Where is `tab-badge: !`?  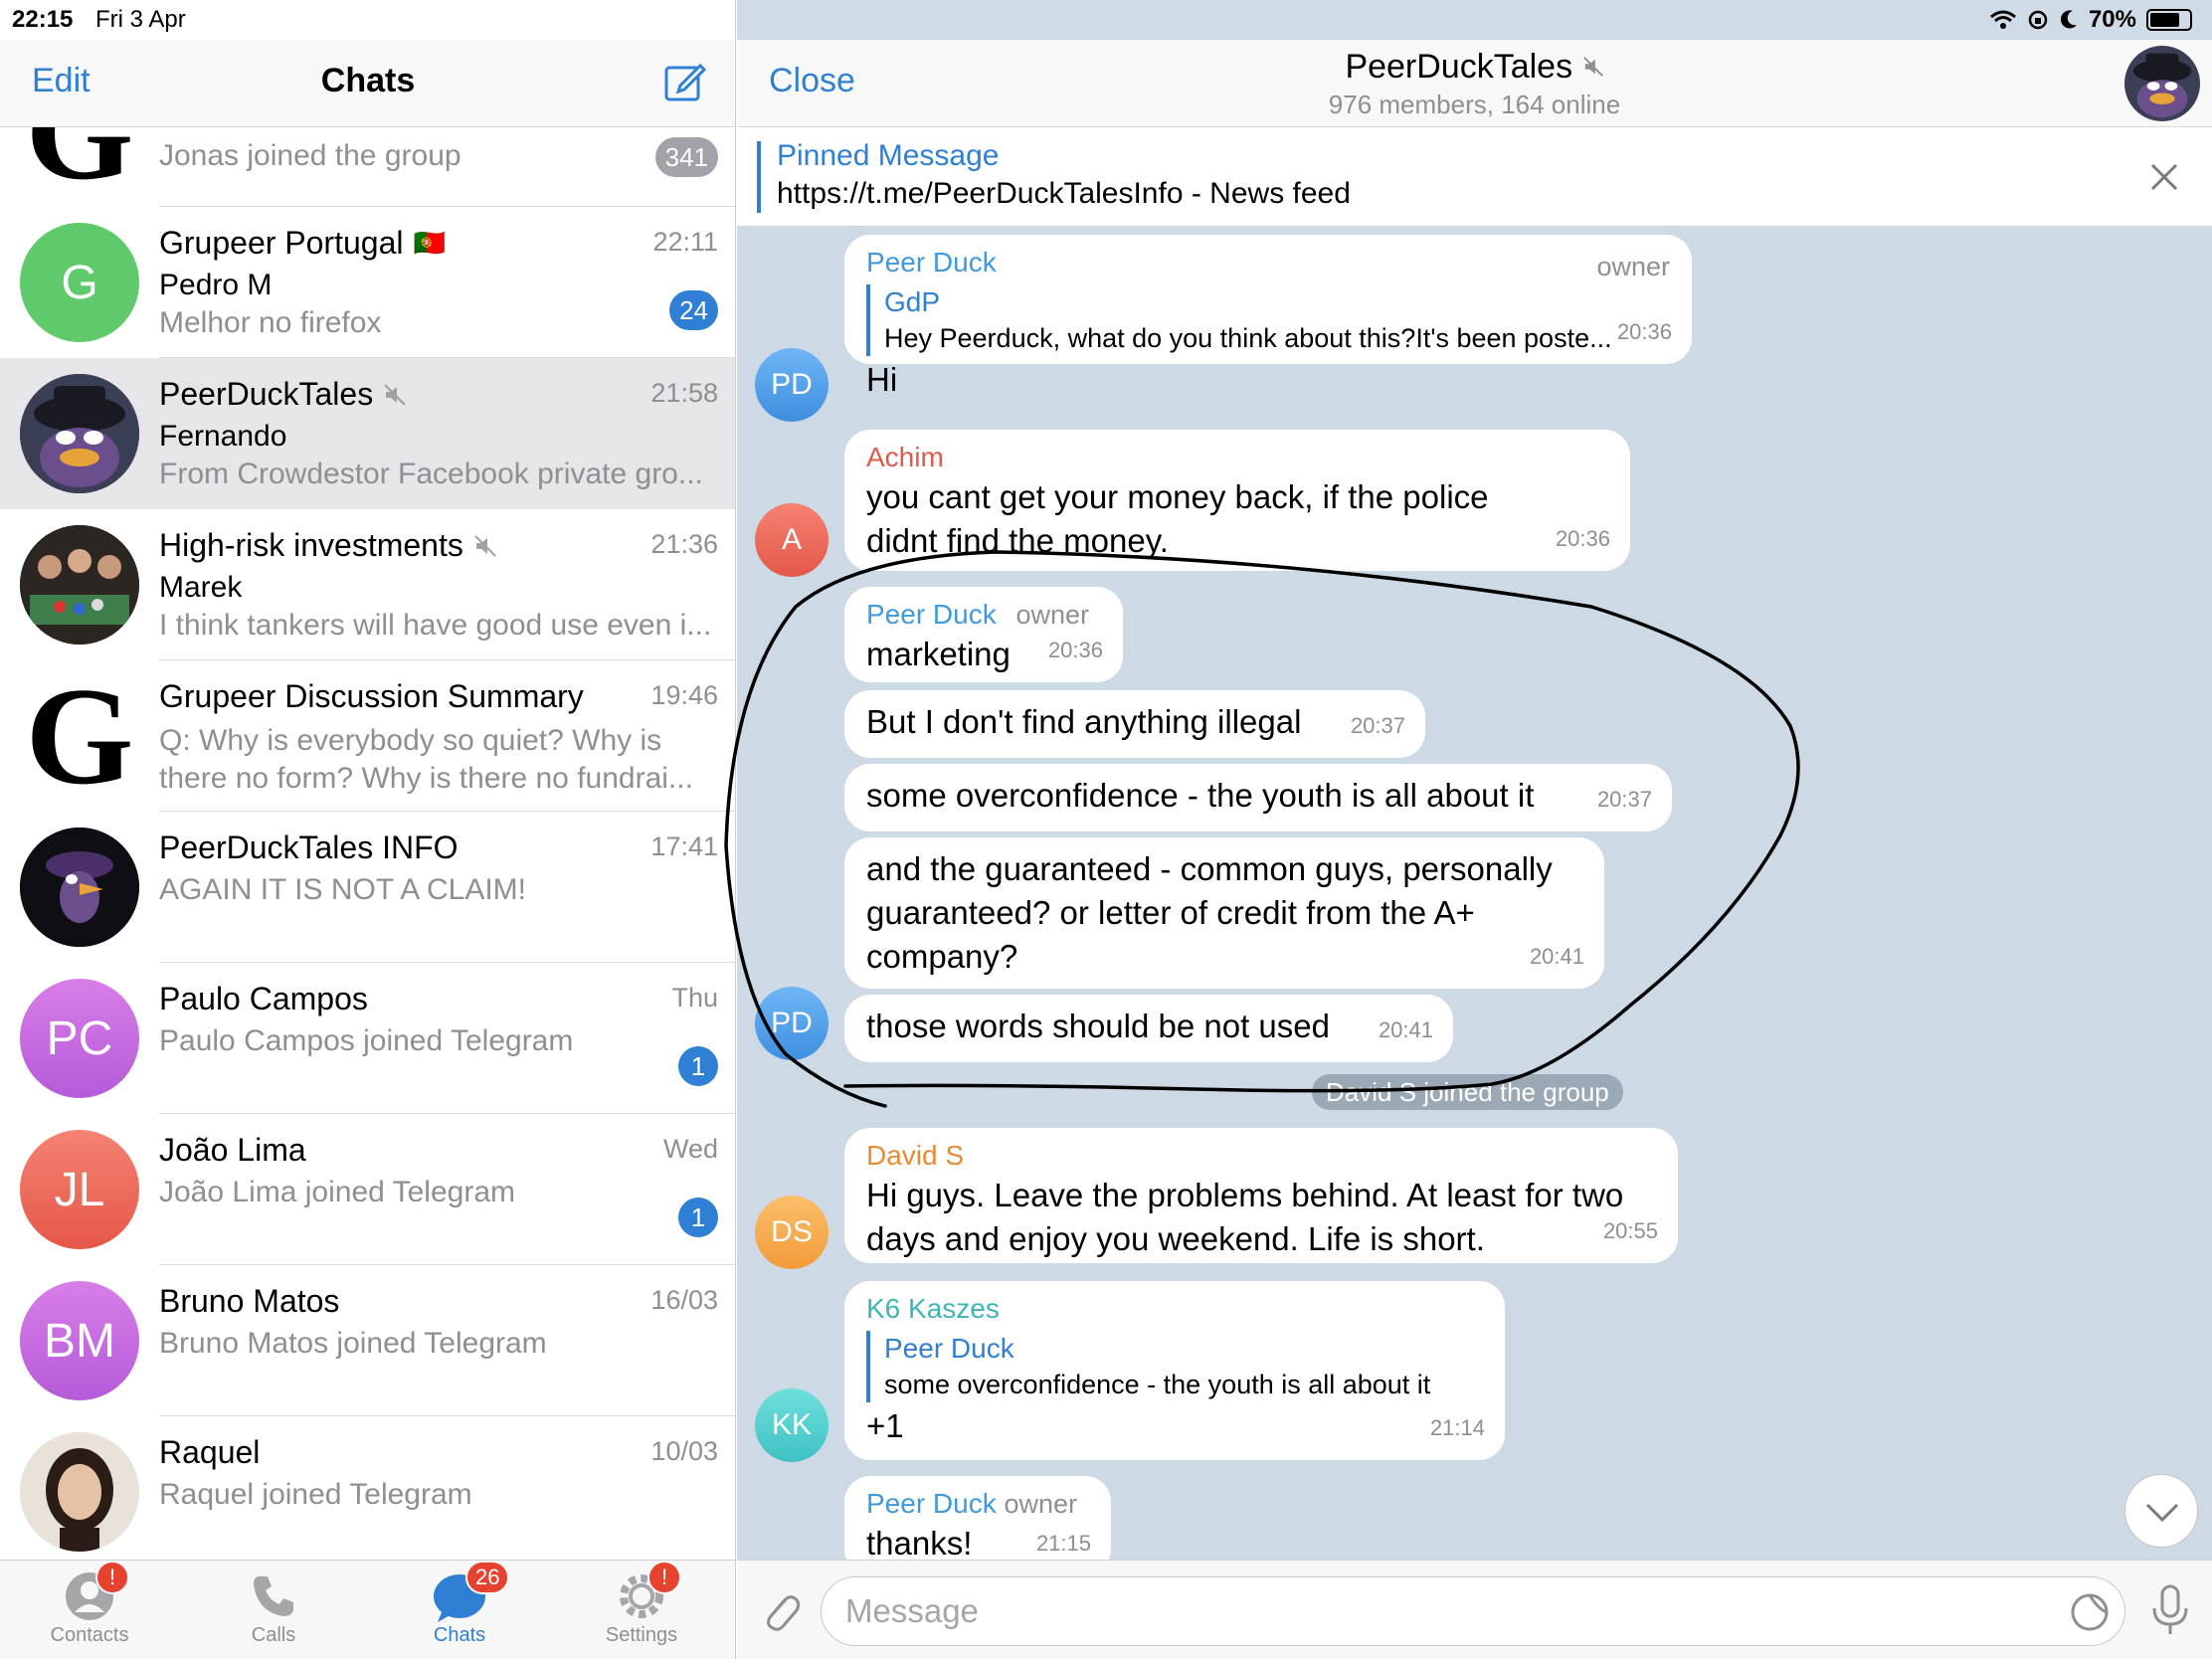 tab-badge: ! is located at coordinates (664, 1577).